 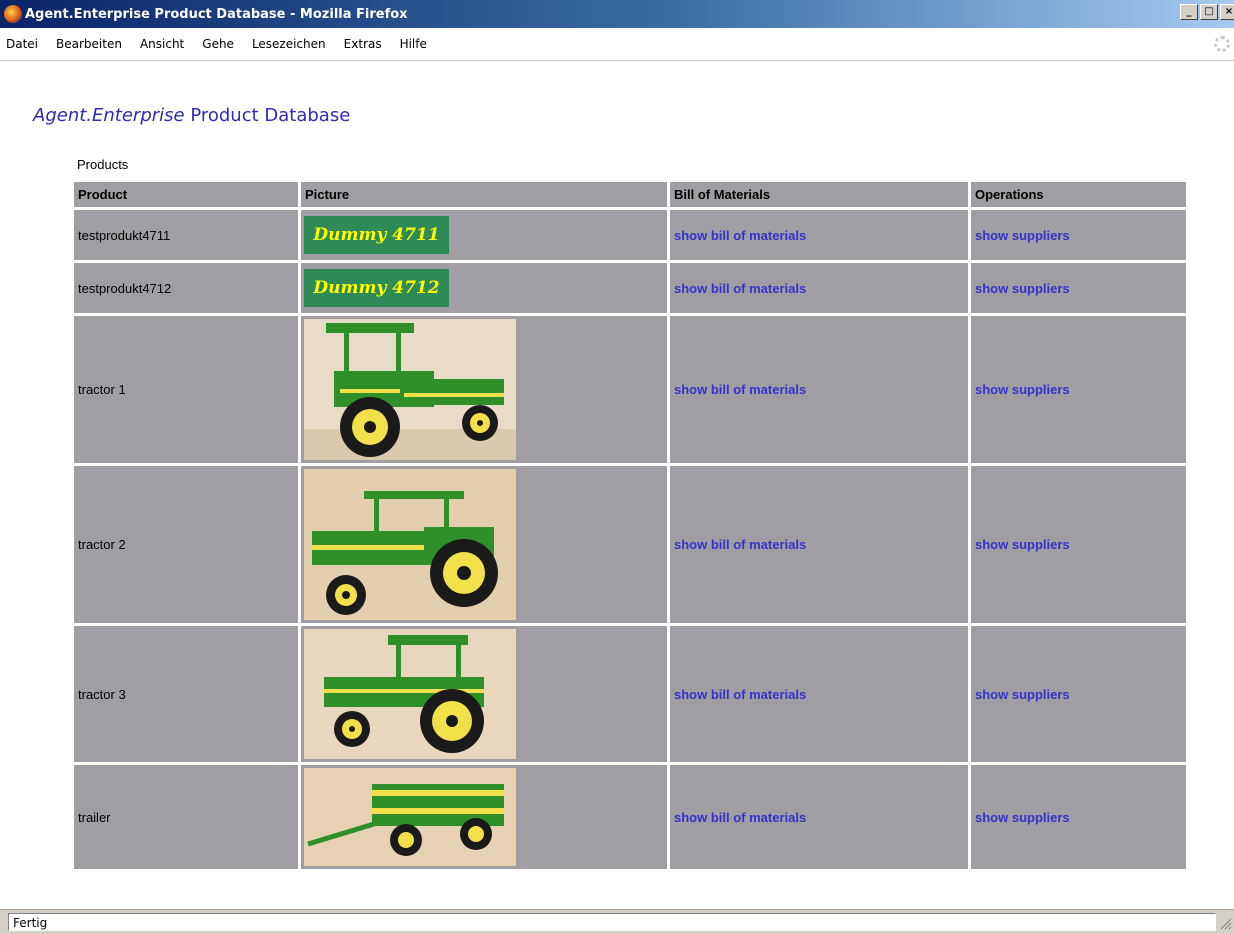 I want to click on maximize-button: □, so click(x=1209, y=12).